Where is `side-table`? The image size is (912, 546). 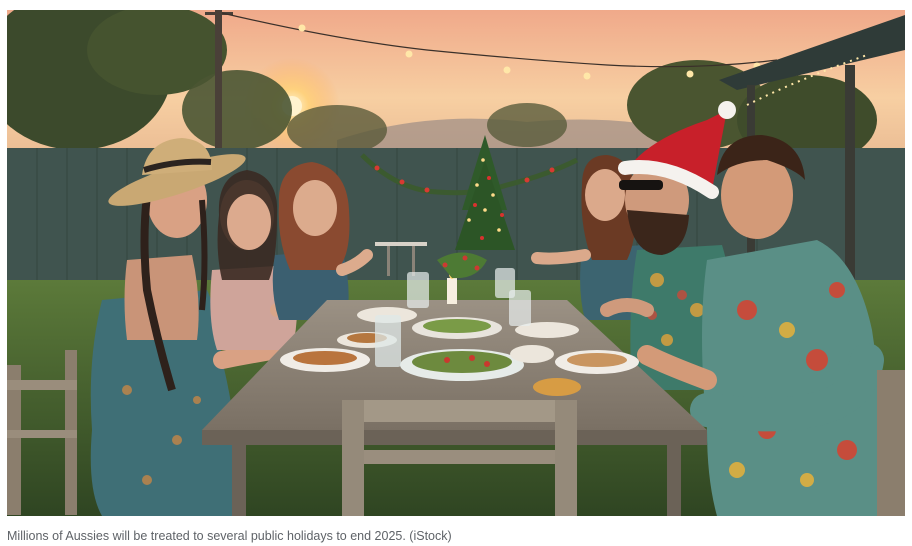
side-table is located at coordinates (401, 244).